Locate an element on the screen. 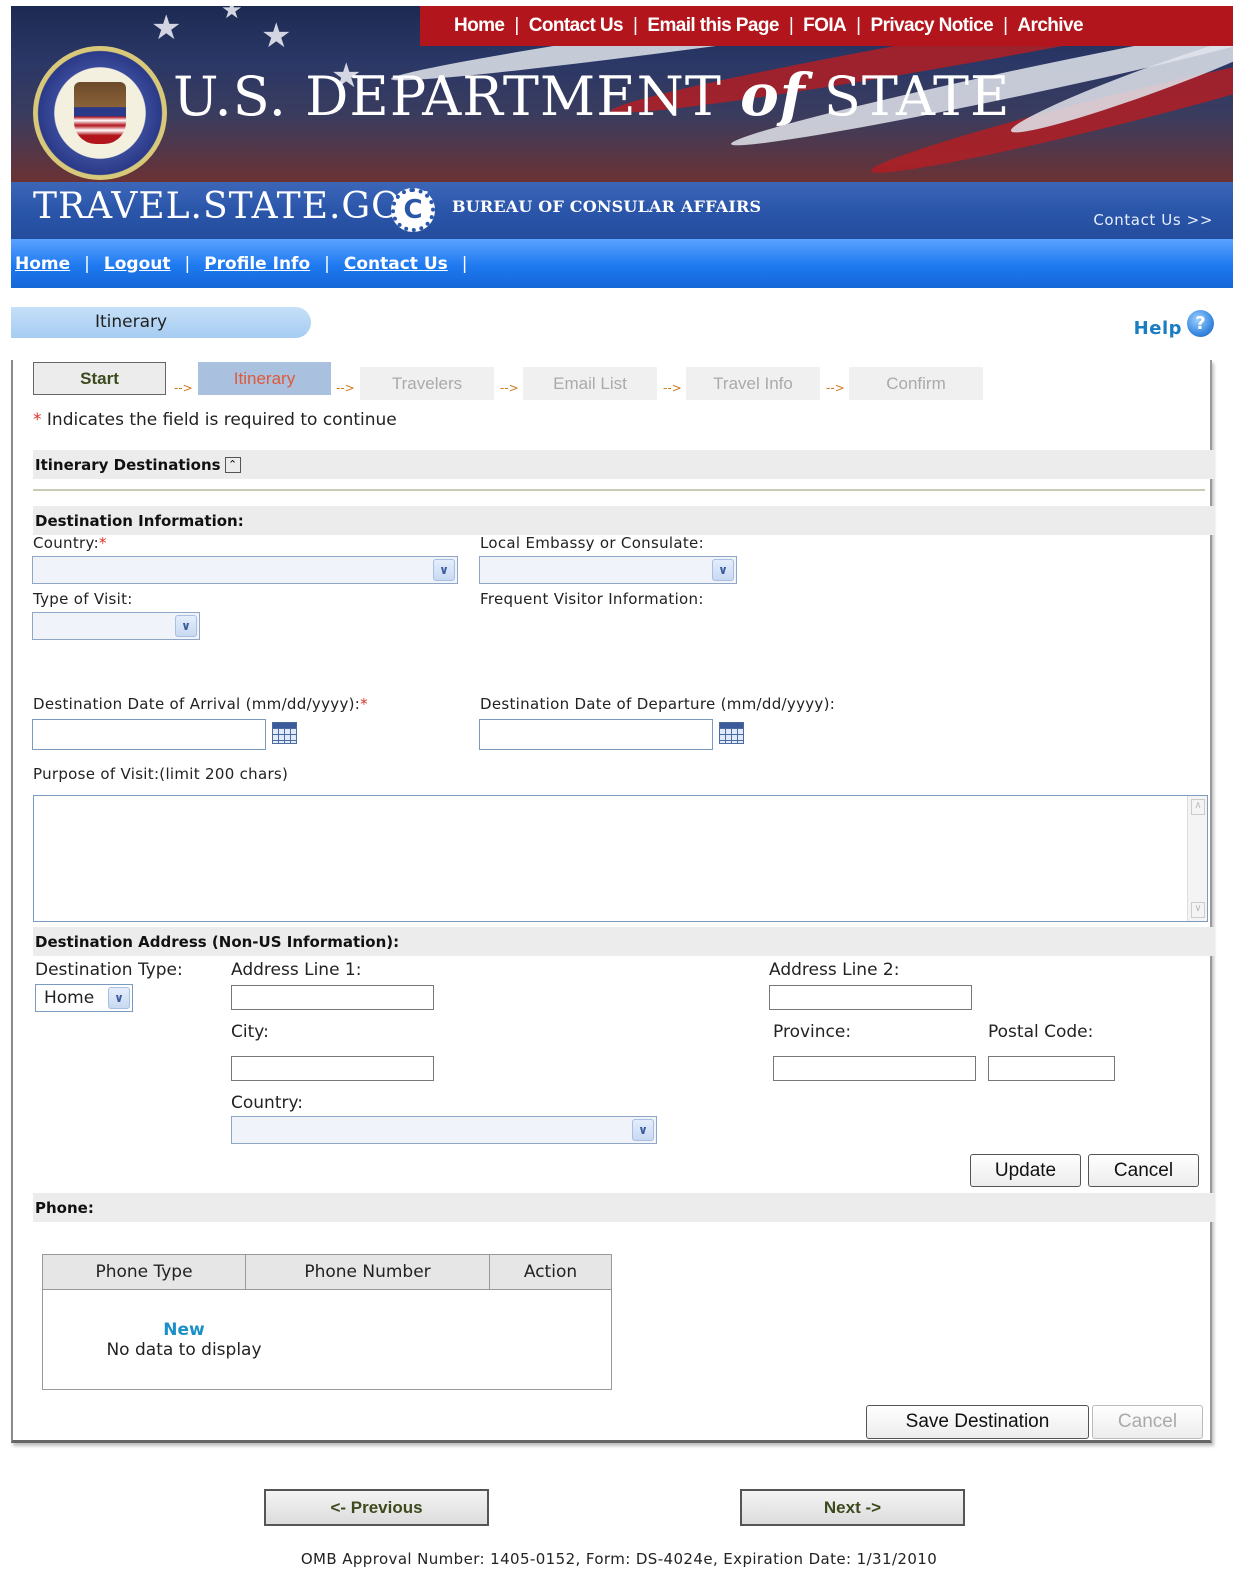 Image resolution: width=1238 pixels, height=1589 pixels. country-select: ∨ is located at coordinates (245, 570).